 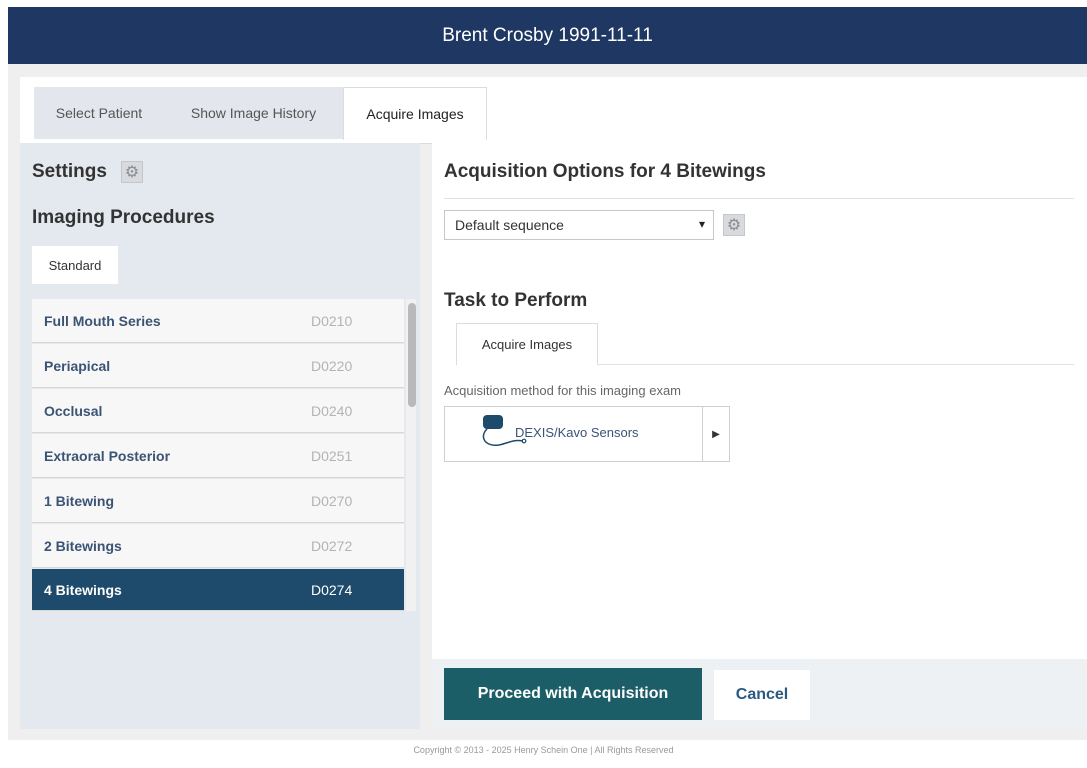 I want to click on tab-show-image-history: Show Image History, so click(x=253, y=113).